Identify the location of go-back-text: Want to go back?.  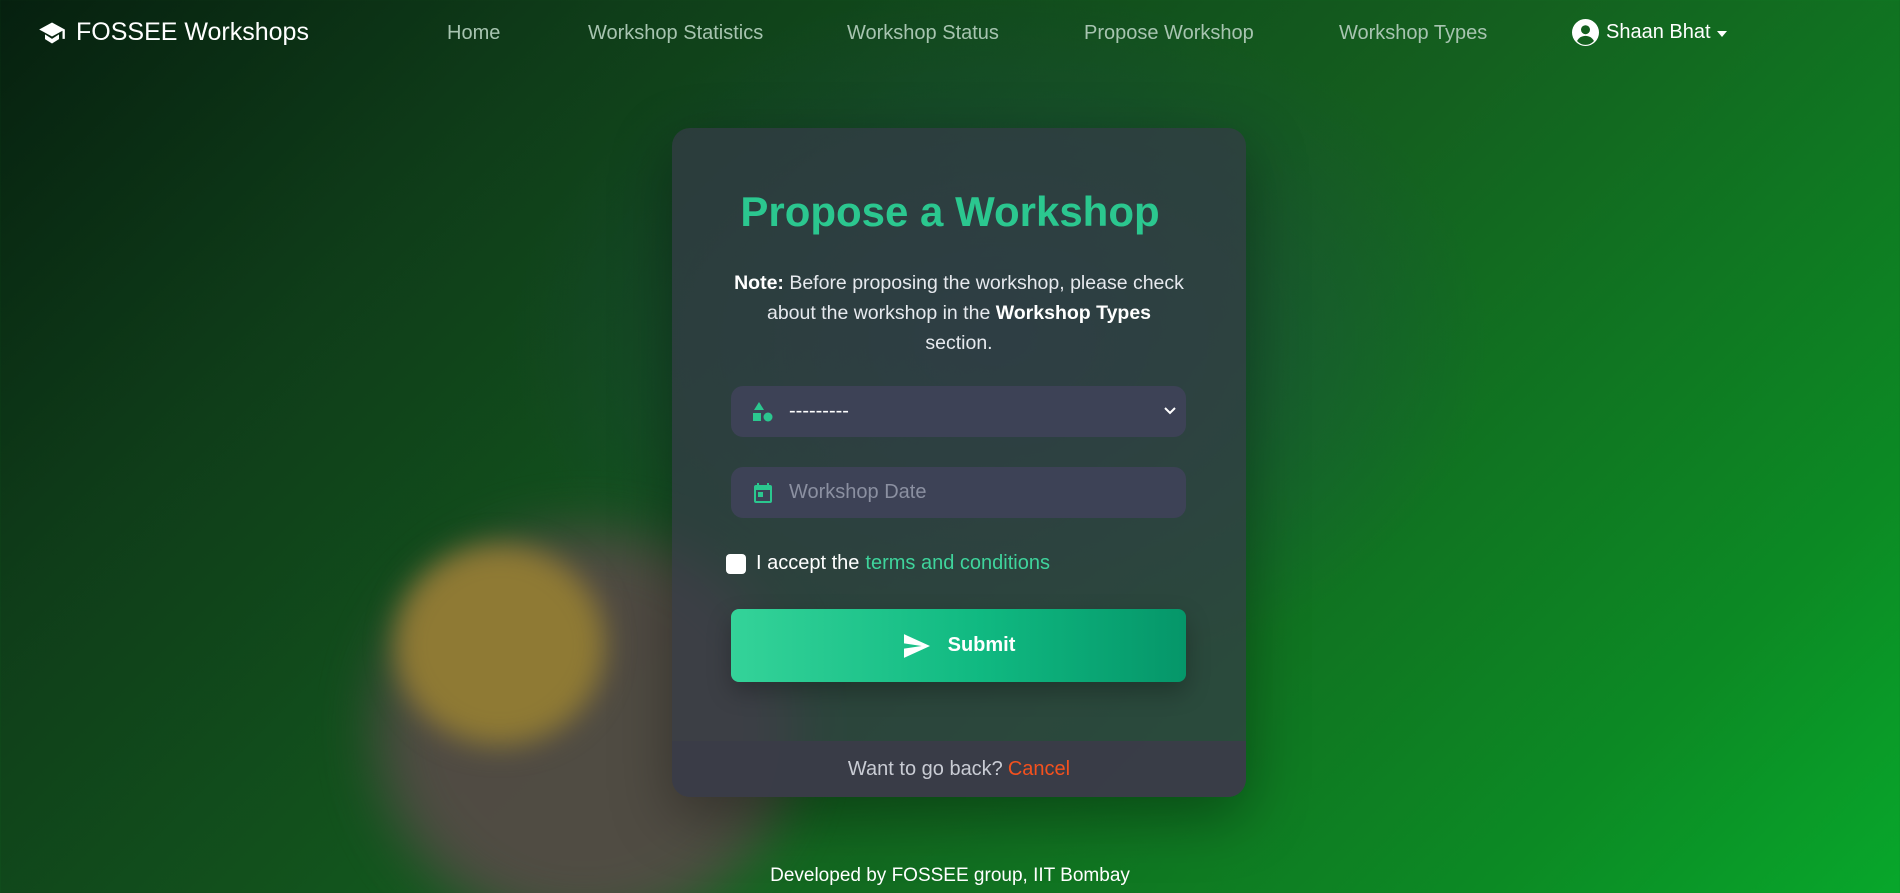
(925, 769).